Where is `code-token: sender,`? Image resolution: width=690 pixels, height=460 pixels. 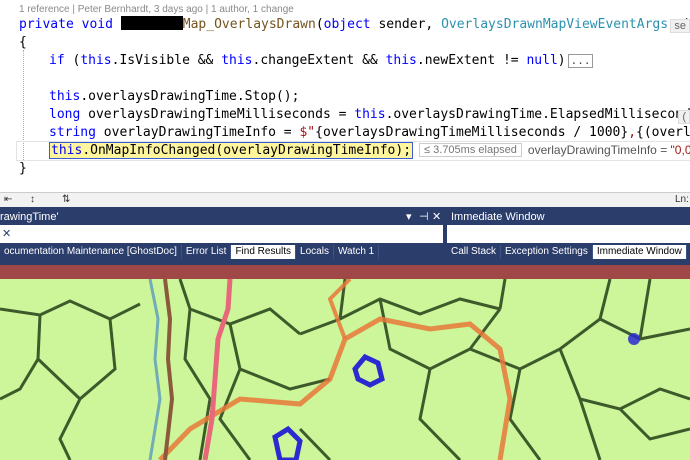
code-token: sender, is located at coordinates (406, 24).